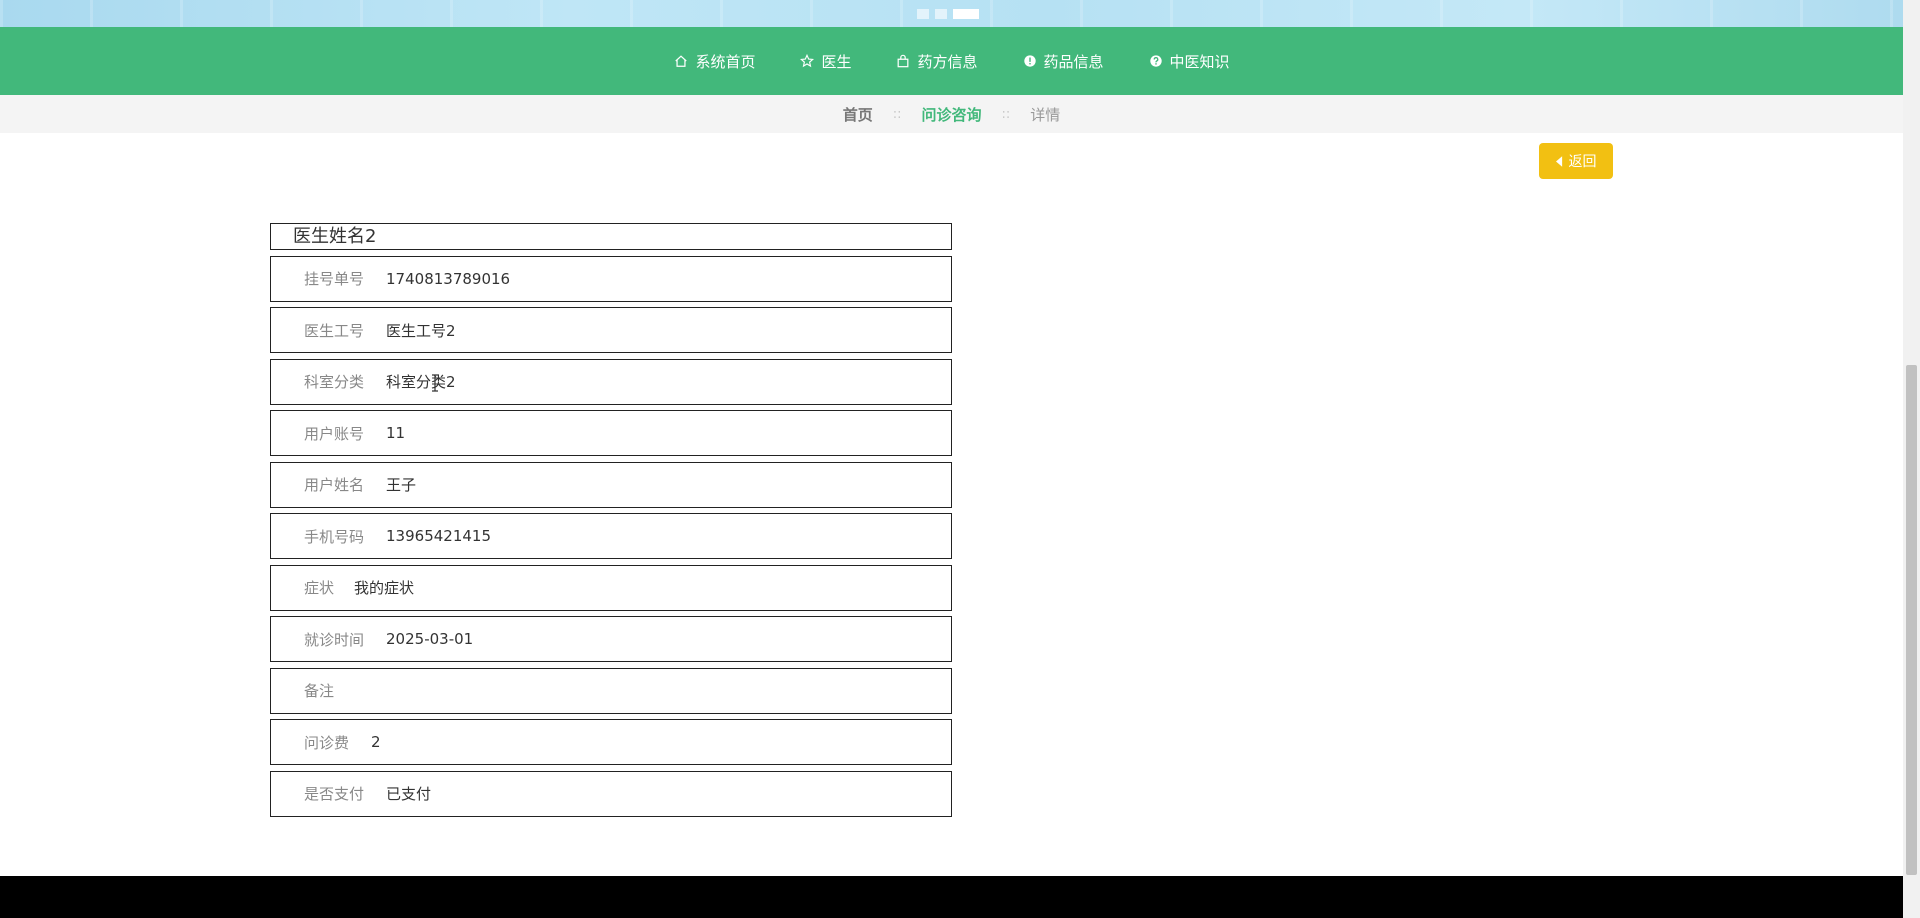 This screenshot has width=1920, height=918. What do you see at coordinates (1073, 61) in the screenshot?
I see `nav-item-label: 药品信息` at bounding box center [1073, 61].